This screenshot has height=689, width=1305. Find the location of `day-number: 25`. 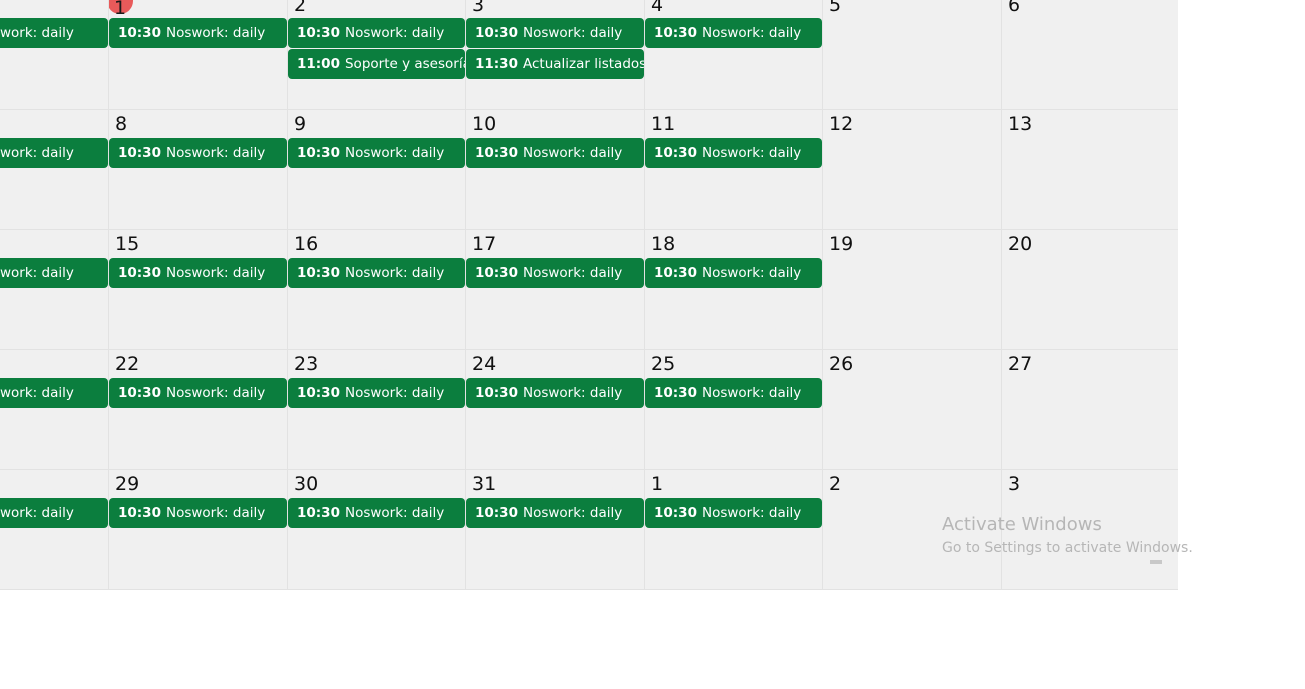

day-number: 25 is located at coordinates (663, 364).